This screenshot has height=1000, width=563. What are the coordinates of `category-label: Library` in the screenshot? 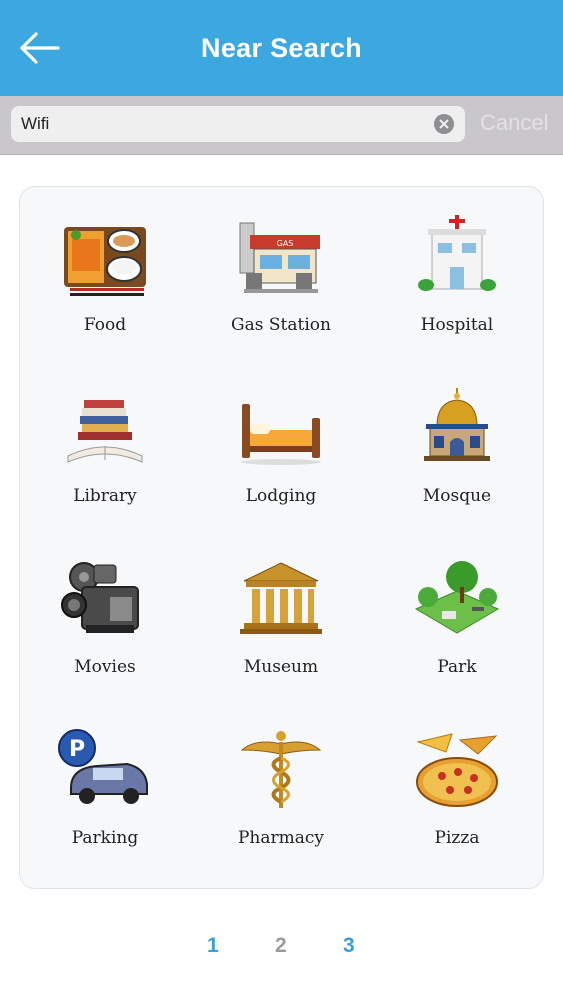 It's located at (105, 496).